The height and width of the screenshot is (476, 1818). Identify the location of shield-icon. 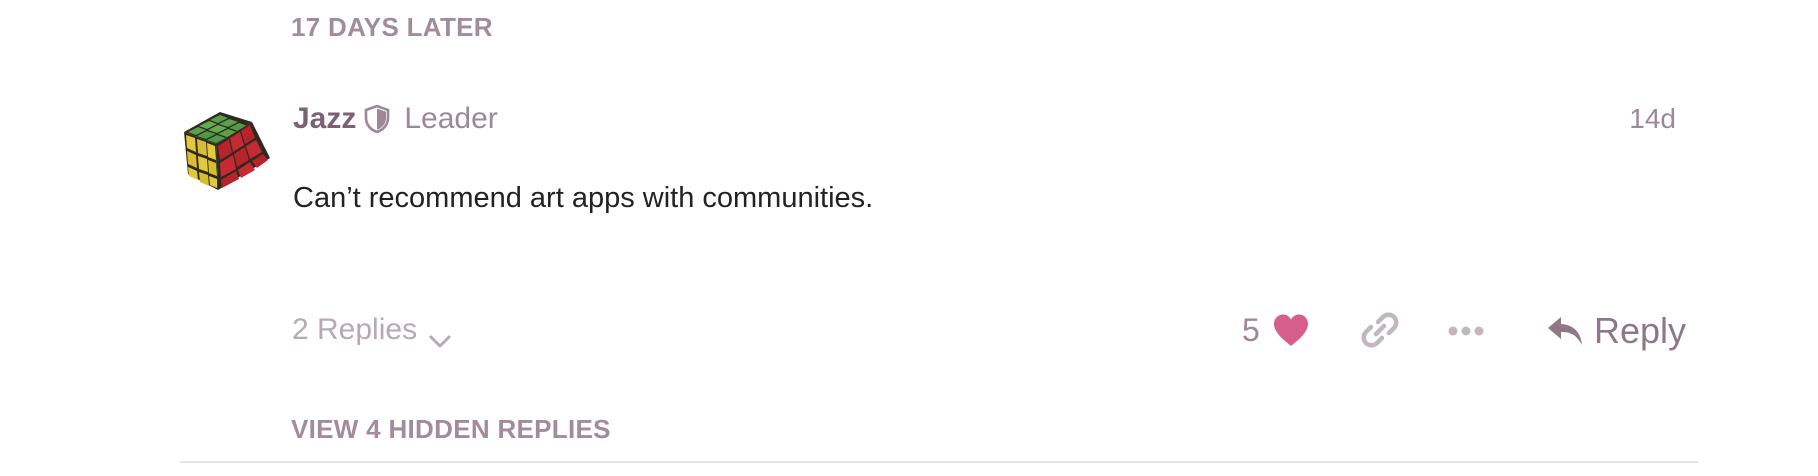
(377, 119).